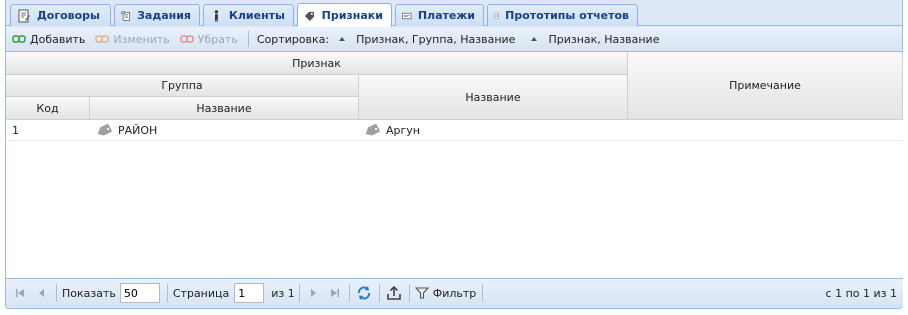 The width and height of the screenshot is (908, 315). Describe the element at coordinates (48, 108) in the screenshot. I see `header-kod: Код` at that location.